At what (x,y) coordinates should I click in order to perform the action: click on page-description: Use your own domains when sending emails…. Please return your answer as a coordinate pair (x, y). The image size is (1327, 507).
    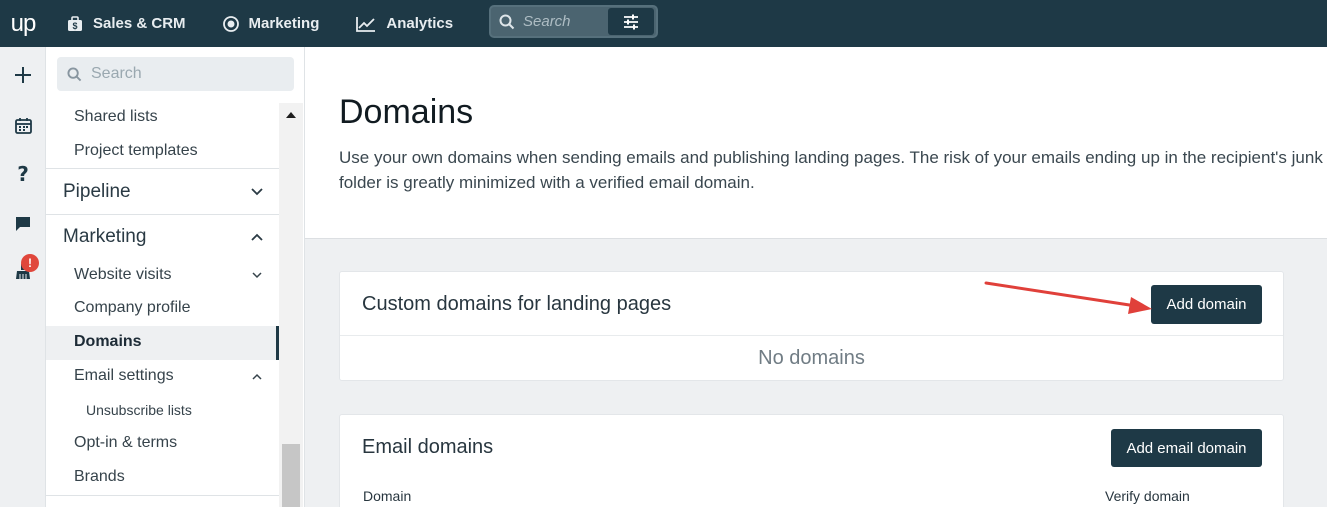
    Looking at the image, I should click on (831, 170).